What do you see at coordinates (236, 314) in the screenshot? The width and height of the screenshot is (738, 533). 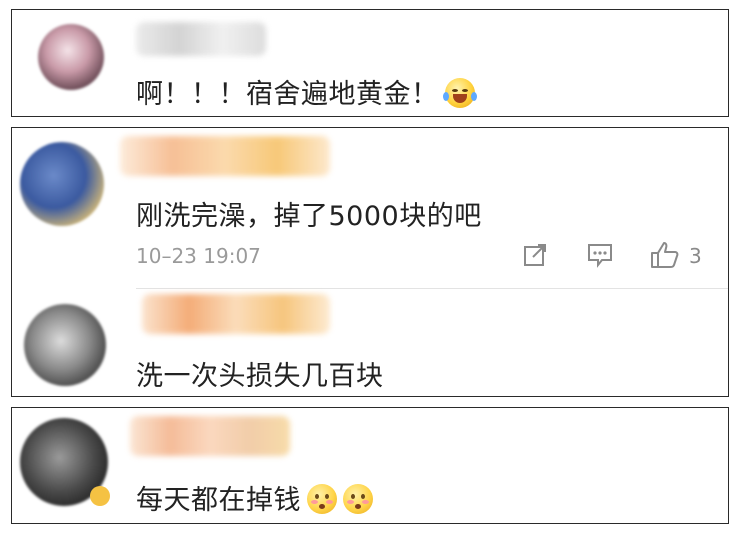 I see `reply-username-blurred` at bounding box center [236, 314].